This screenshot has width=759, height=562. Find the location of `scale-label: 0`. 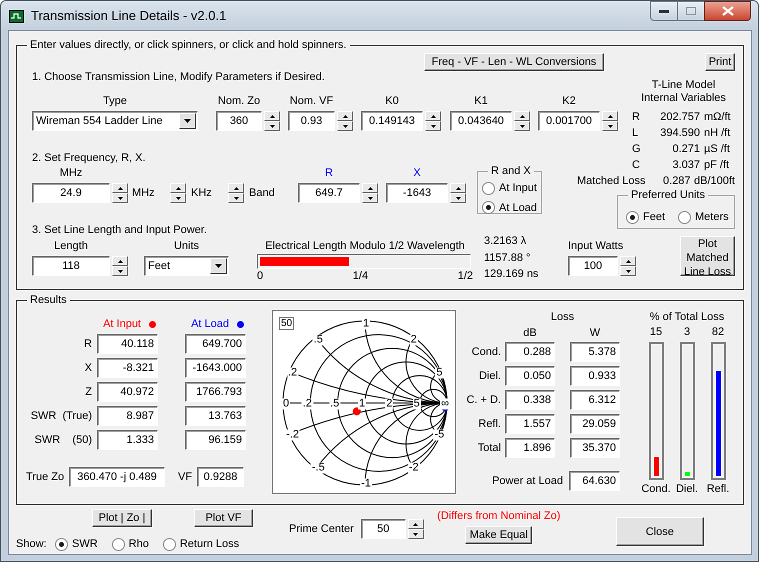

scale-label: 0 is located at coordinates (260, 276).